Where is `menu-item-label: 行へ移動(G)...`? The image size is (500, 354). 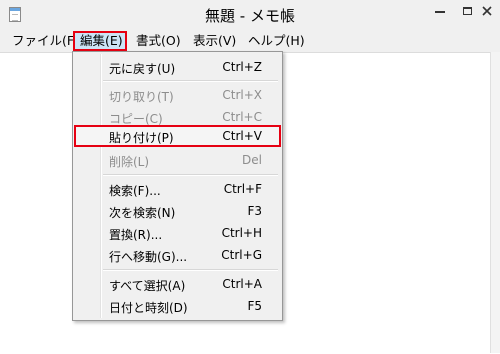 menu-item-label: 行へ移動(G)... is located at coordinates (148, 257).